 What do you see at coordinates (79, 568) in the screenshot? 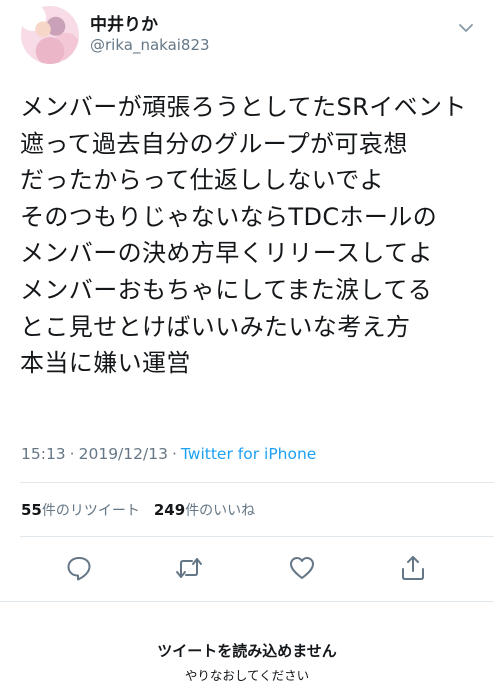
I see `reply-icon` at bounding box center [79, 568].